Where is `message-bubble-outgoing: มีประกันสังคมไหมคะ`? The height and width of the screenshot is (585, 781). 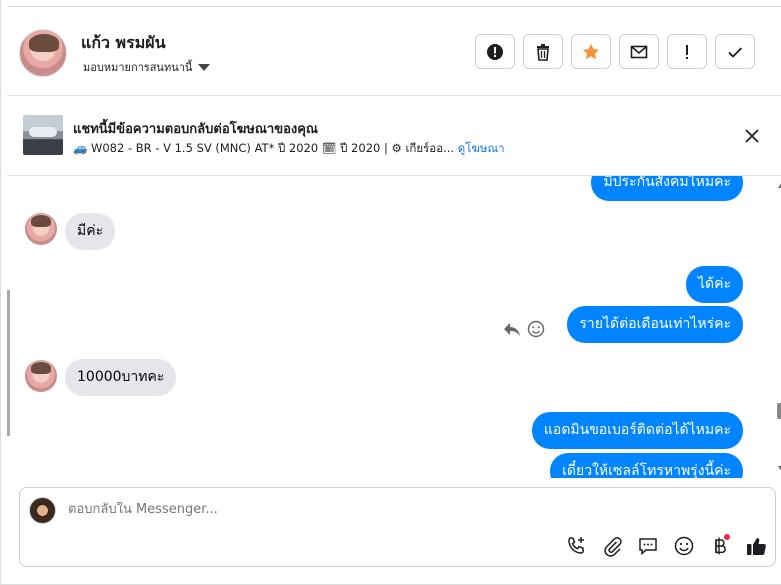
message-bubble-outgoing: มีประกันสังคมไหมคะ is located at coordinates (667, 188).